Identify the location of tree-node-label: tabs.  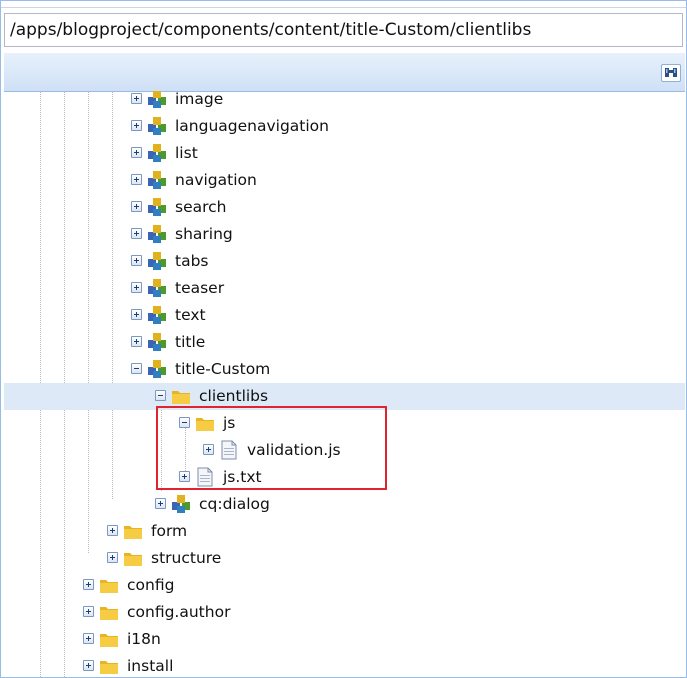
(192, 261).